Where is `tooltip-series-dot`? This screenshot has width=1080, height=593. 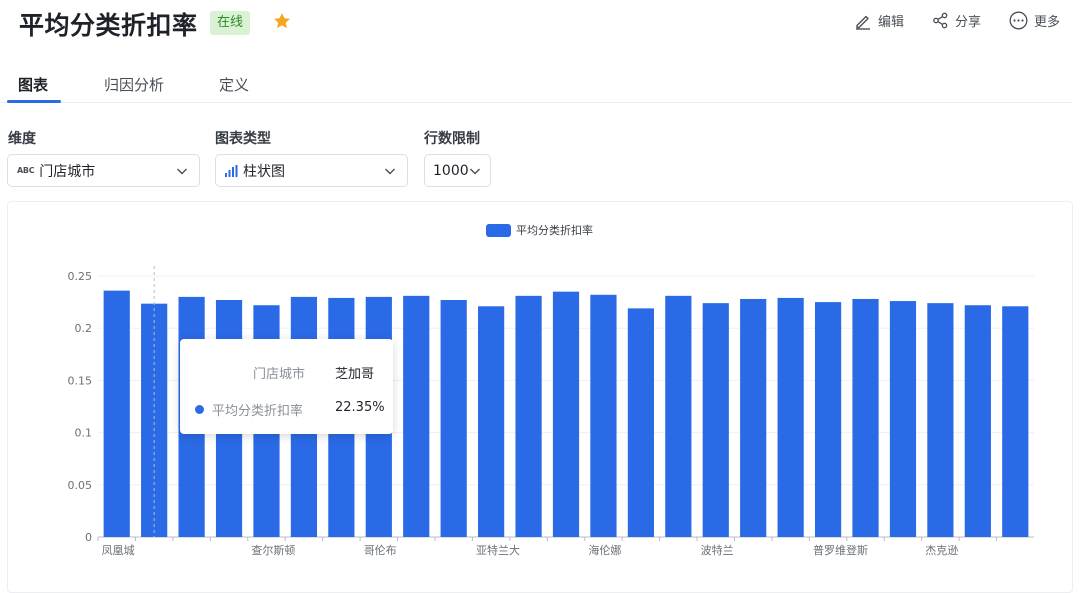 tooltip-series-dot is located at coordinates (199, 409).